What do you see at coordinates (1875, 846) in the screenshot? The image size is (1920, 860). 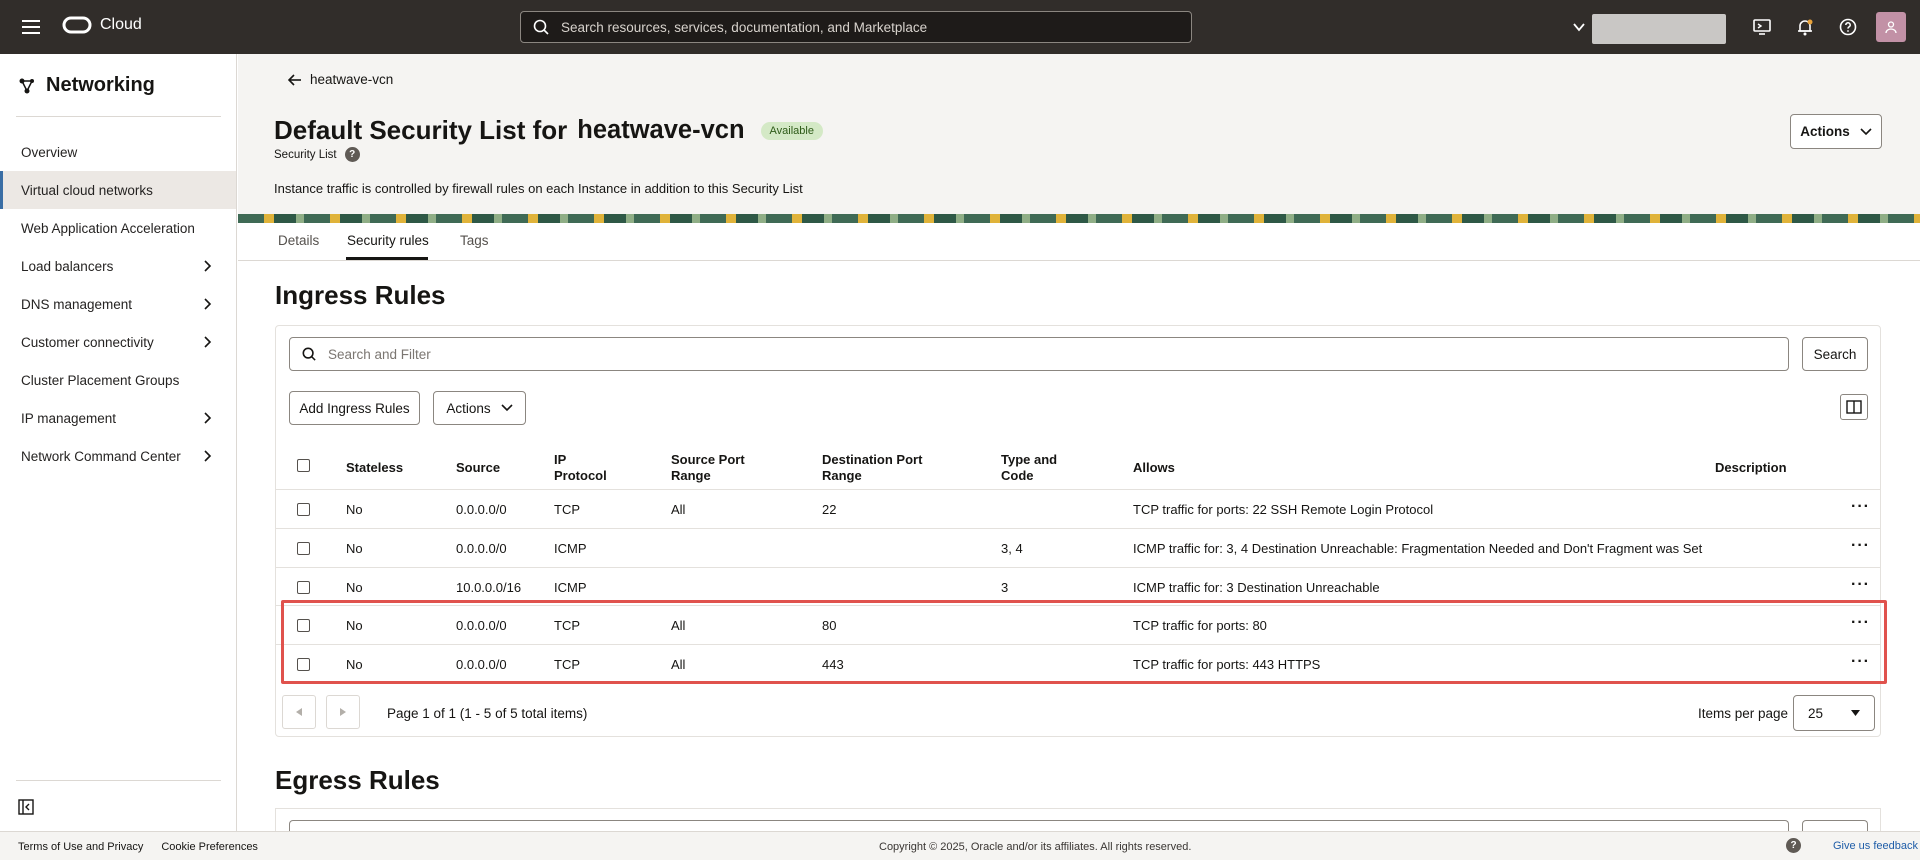 I see `feedback-link: Give us feedback` at bounding box center [1875, 846].